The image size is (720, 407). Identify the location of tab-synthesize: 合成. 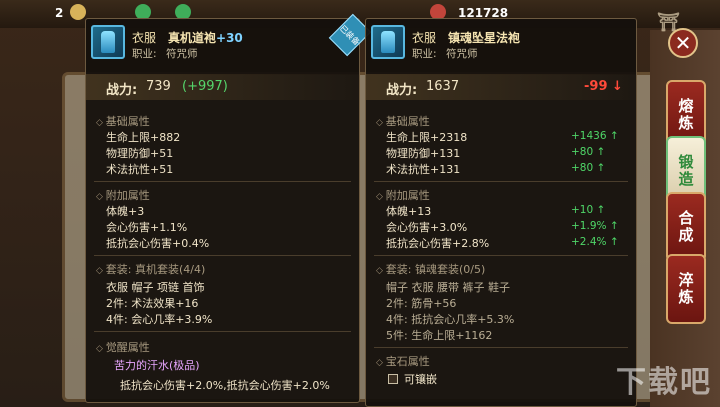
(686, 227).